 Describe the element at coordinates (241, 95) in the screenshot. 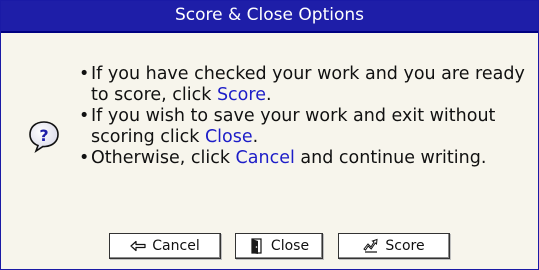

I see `keyword-score: Score` at that location.